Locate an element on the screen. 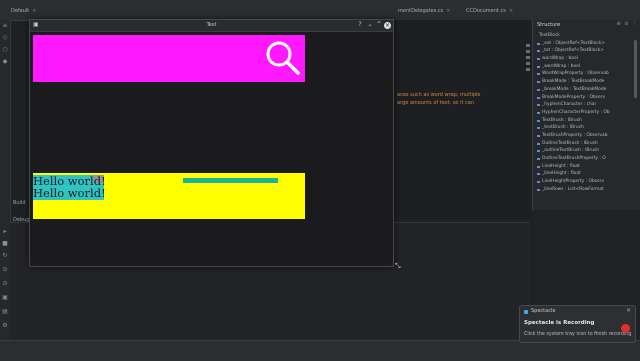 The height and width of the screenshot is (361, 640). structure-item: OutlineTextBrushProperty : O is located at coordinates (586, 159).